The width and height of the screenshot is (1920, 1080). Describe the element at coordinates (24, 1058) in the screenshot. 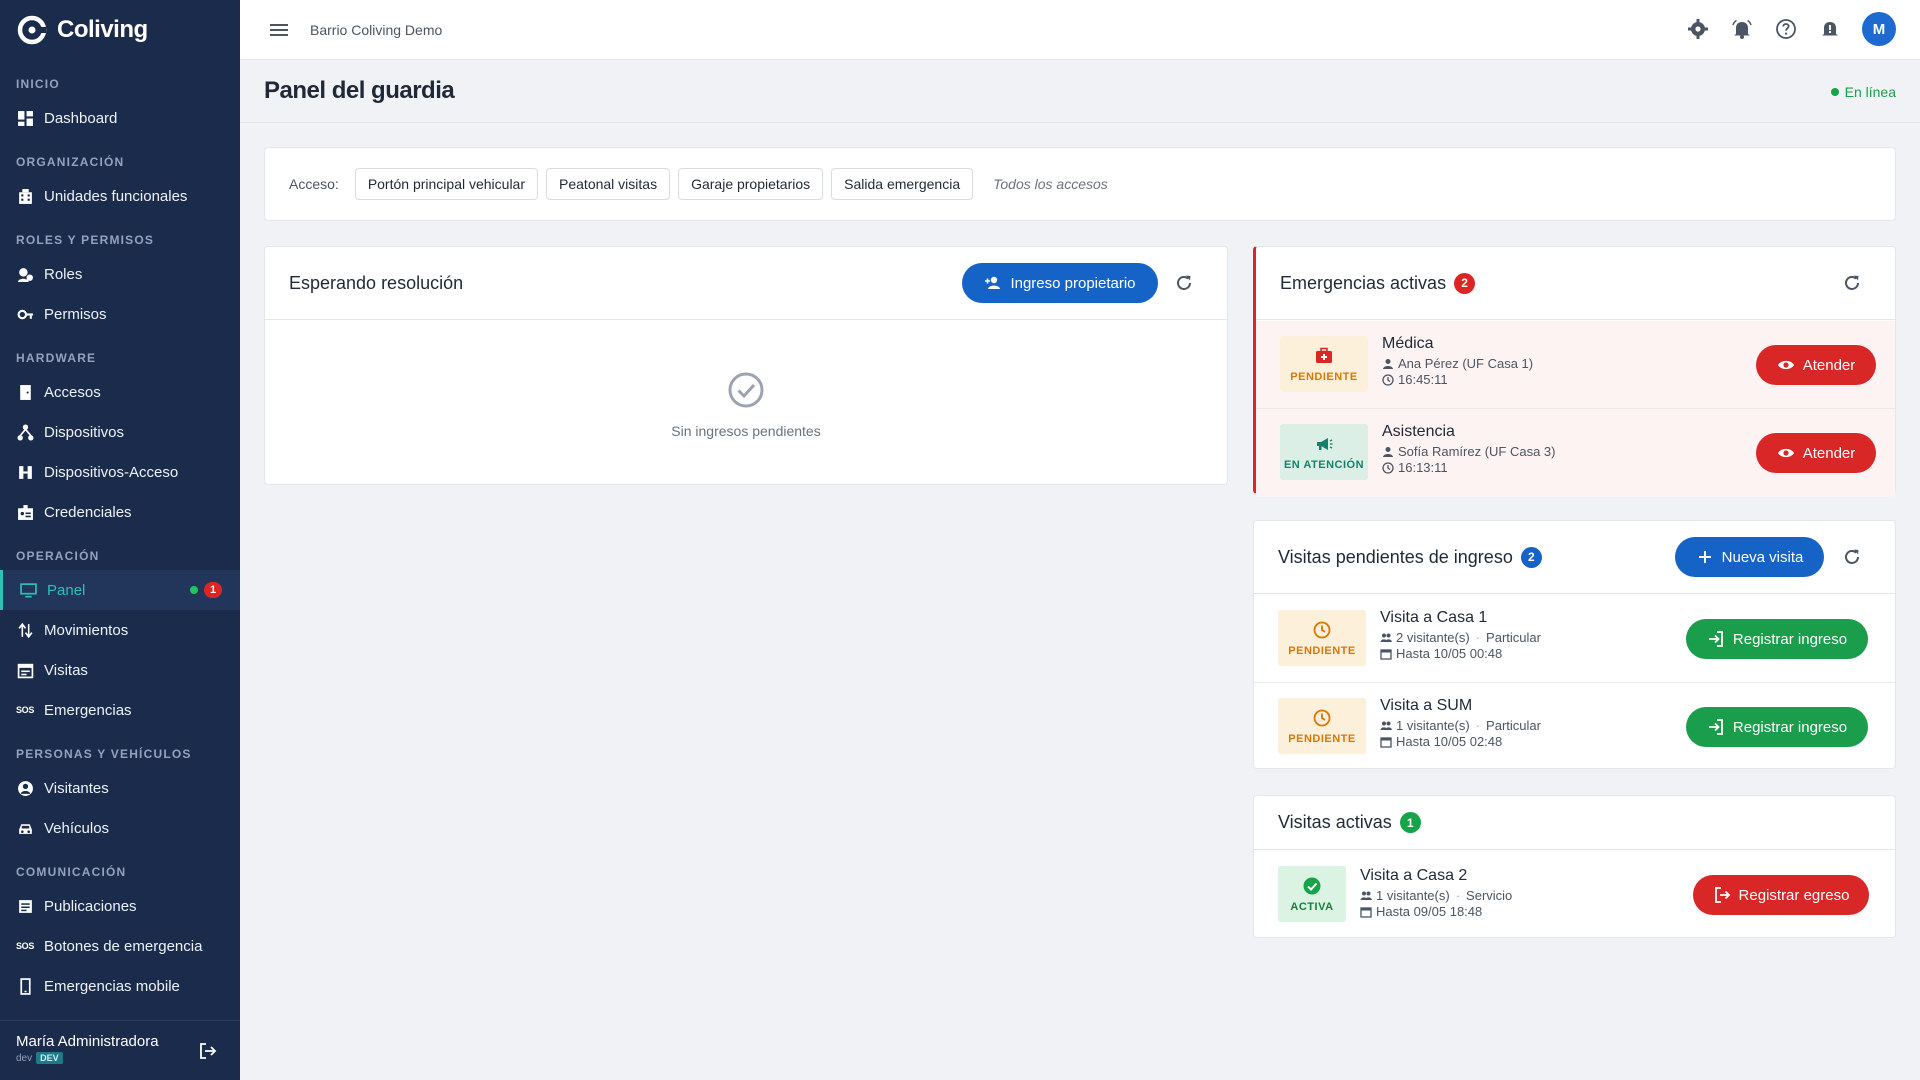

I see `user-role: dev` at that location.